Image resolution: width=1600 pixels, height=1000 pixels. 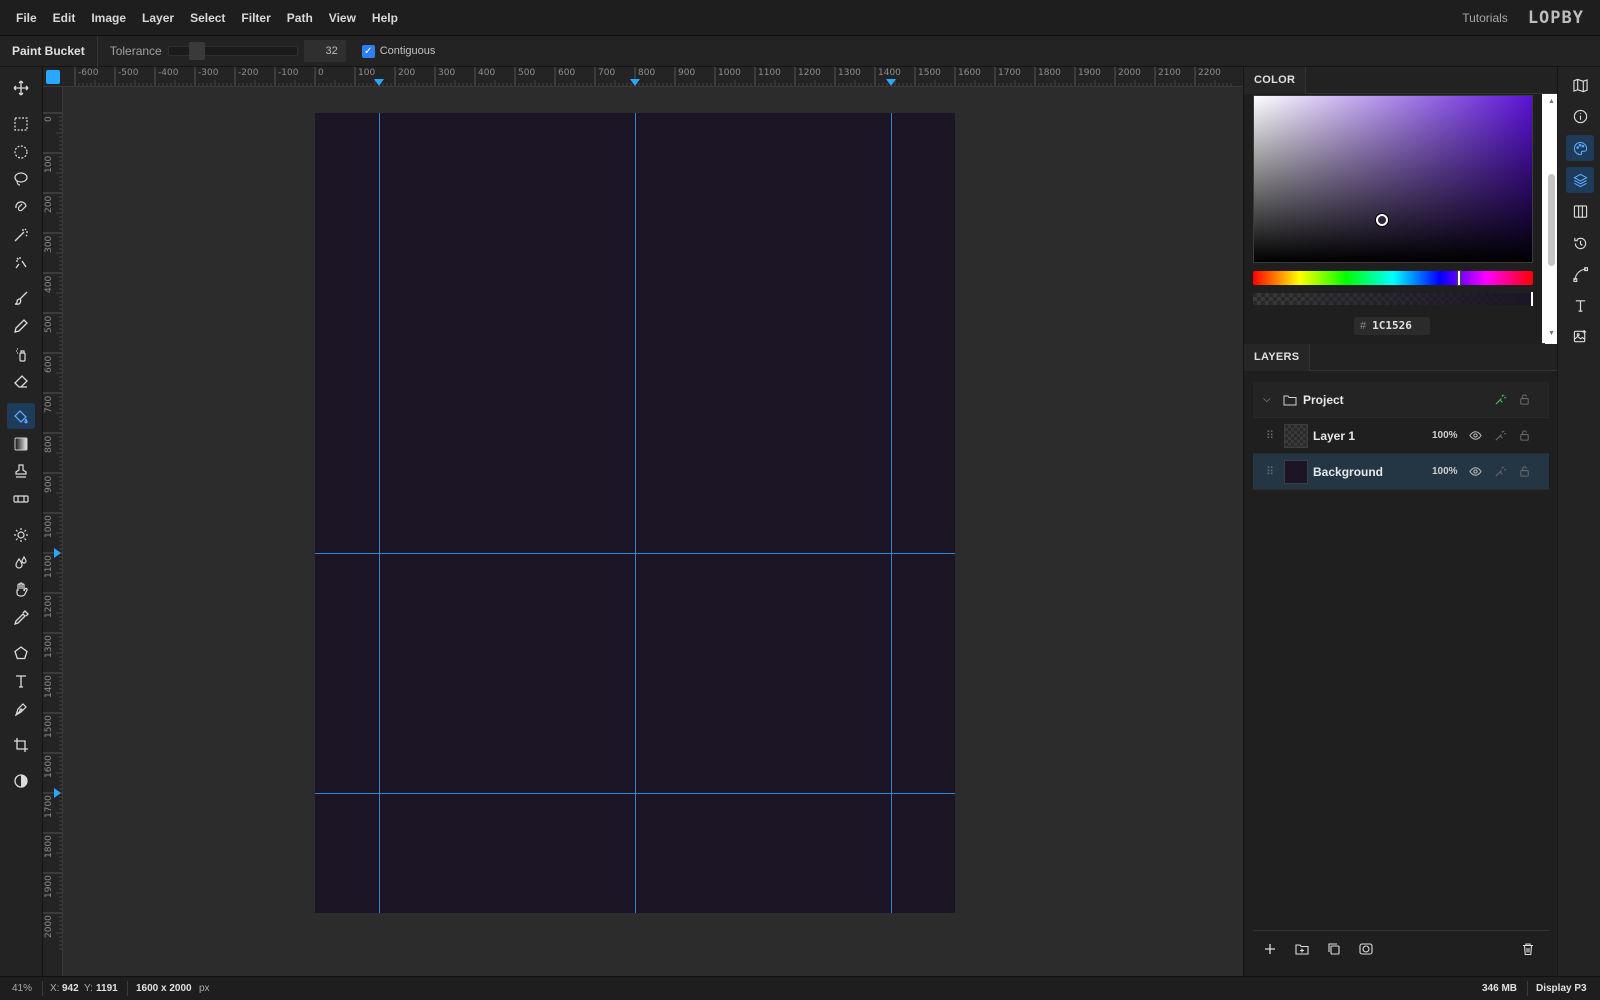 I want to click on move-tool, so click(x=21, y=88).